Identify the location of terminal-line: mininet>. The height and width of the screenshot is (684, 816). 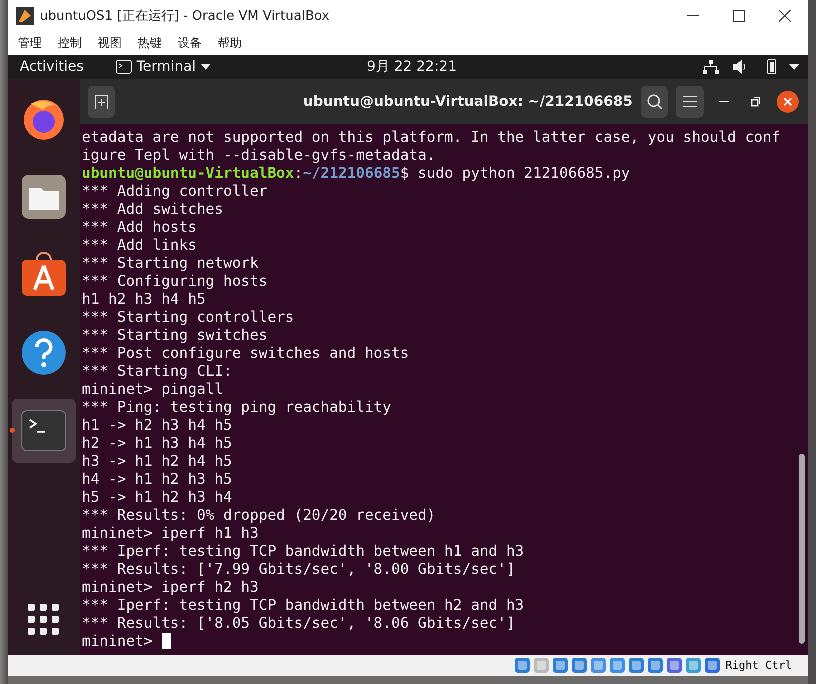
(445, 642).